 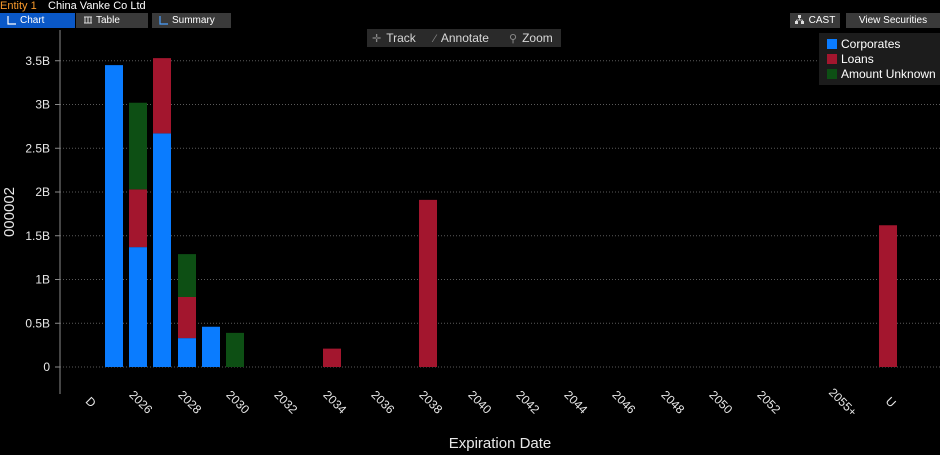 I want to click on legend-swatch-corporates, so click(x=832, y=44).